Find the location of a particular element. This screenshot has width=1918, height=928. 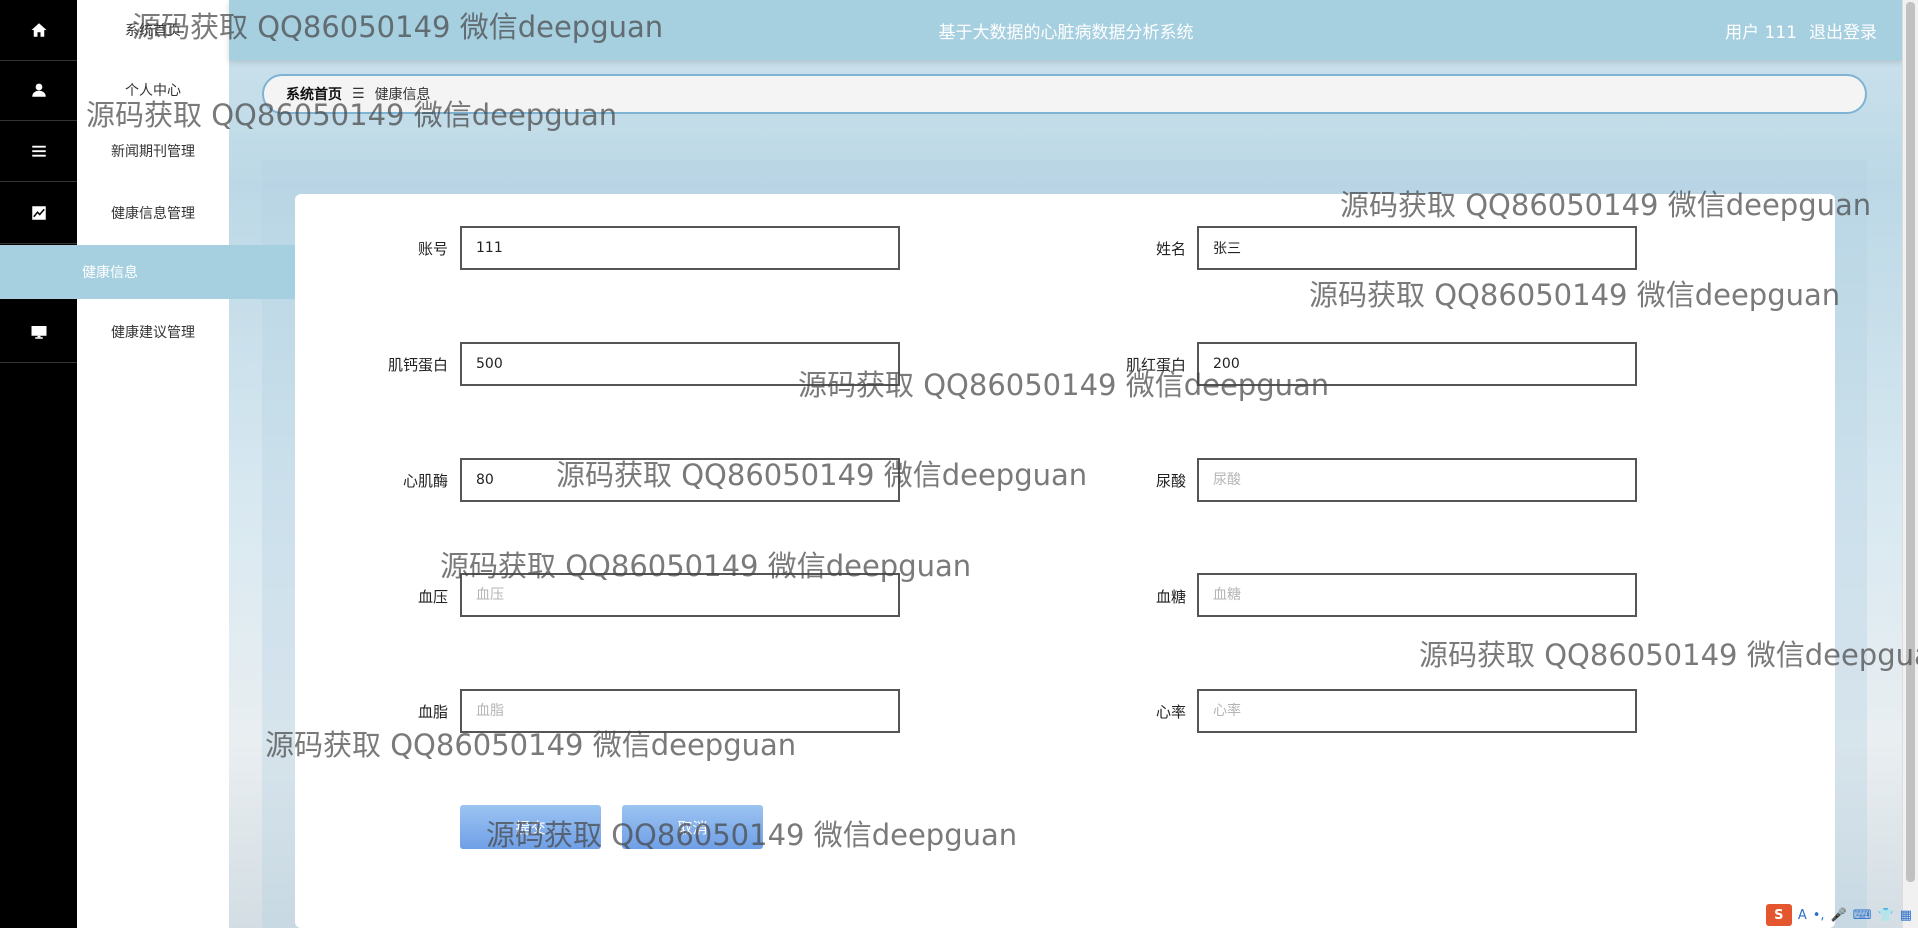

top-header: 基于大数据的心脏病数据分析系统 用户 111 退出登录 is located at coordinates (1066, 30).